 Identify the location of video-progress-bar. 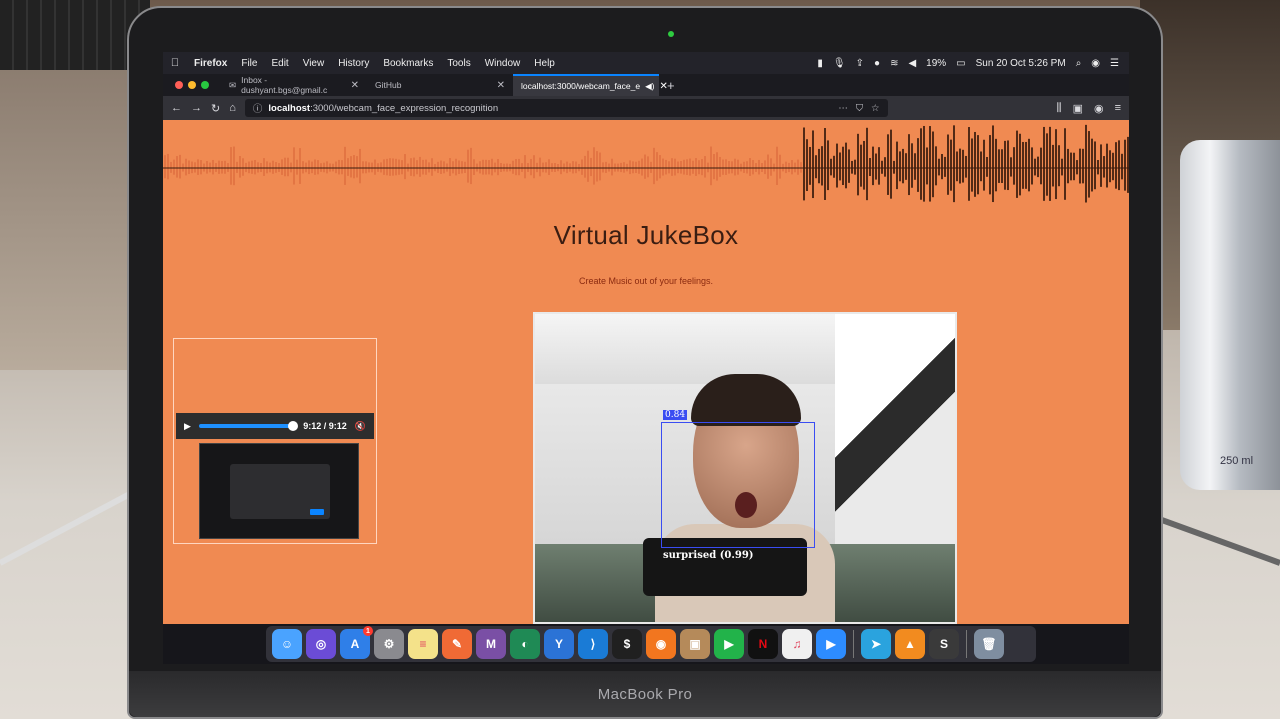
(248, 426).